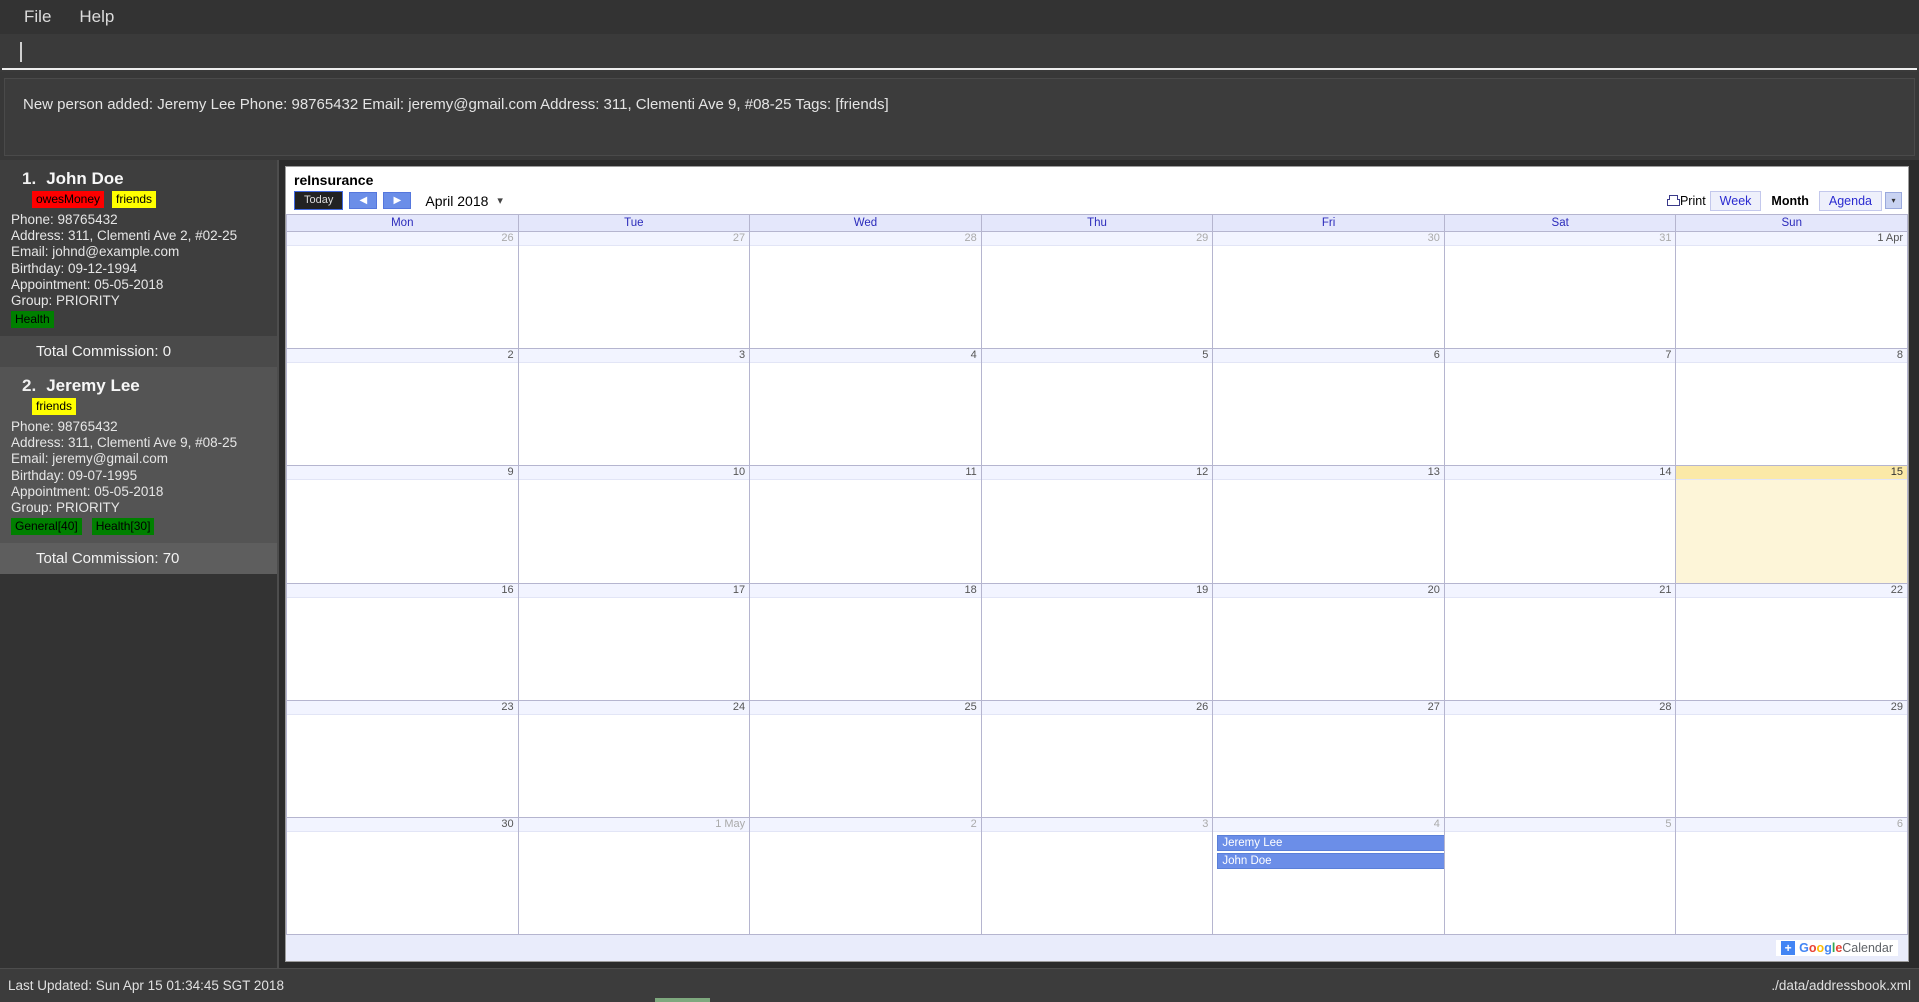 The image size is (1919, 1002). What do you see at coordinates (634, 876) in the screenshot?
I see `day-cell: 1 May` at bounding box center [634, 876].